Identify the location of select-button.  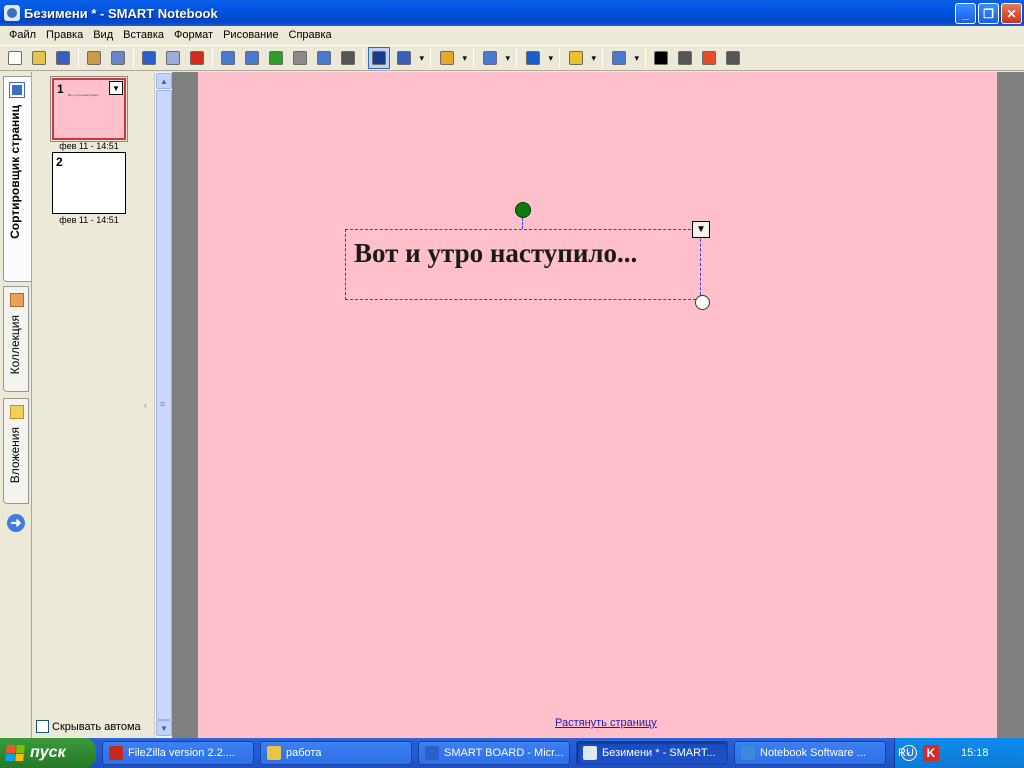
(379, 58).